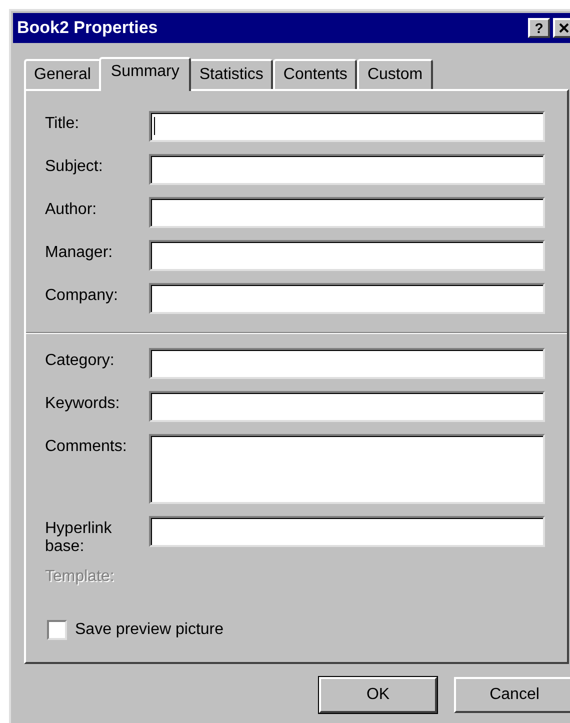  What do you see at coordinates (82, 295) in the screenshot?
I see `field-label: Company:` at bounding box center [82, 295].